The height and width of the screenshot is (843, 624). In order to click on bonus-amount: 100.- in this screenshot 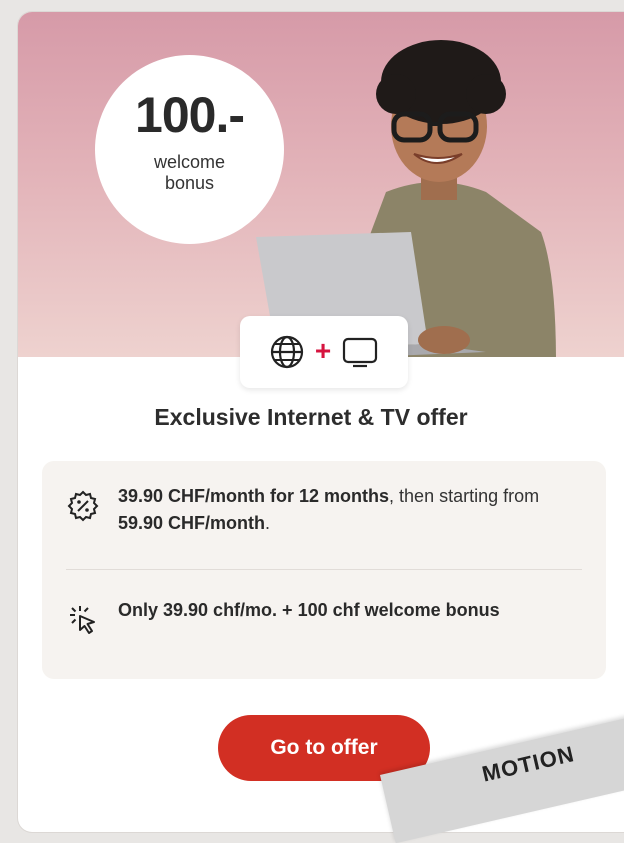, I will do `click(190, 114)`.